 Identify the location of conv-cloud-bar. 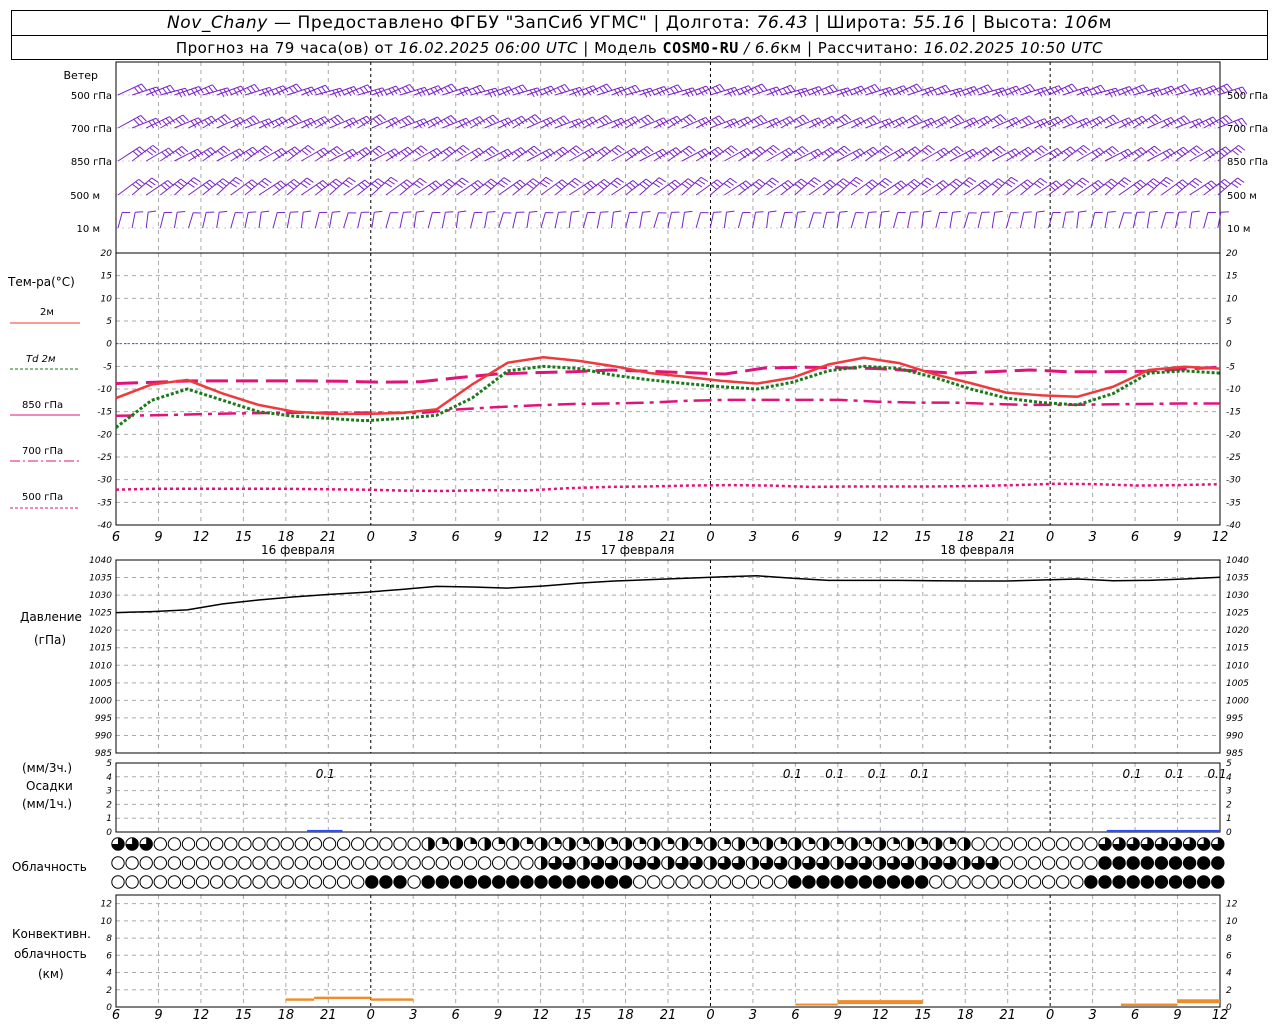
(880, 1002).